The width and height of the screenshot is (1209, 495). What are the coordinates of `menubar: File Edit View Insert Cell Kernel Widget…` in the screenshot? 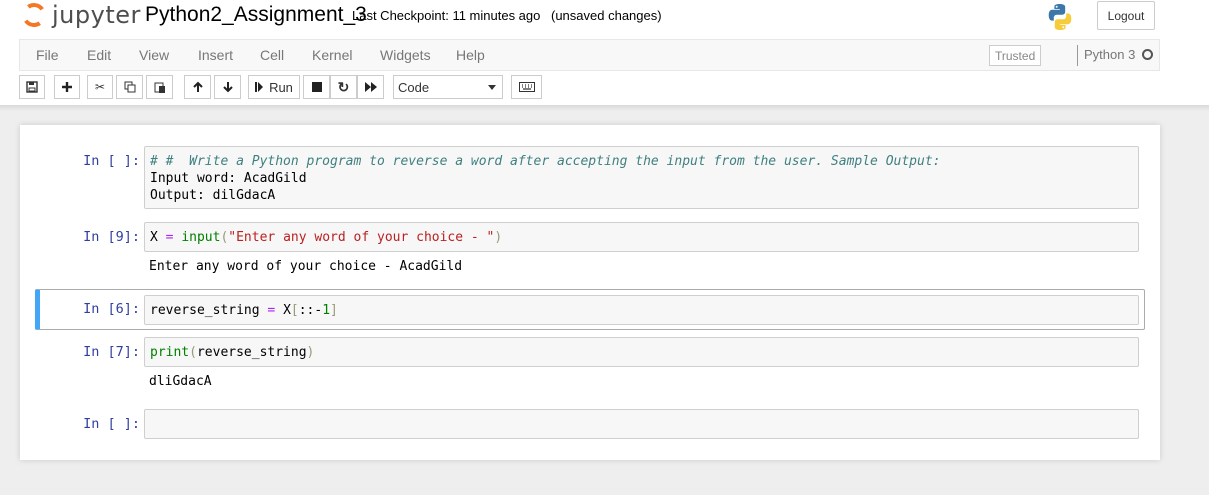 It's located at (589, 55).